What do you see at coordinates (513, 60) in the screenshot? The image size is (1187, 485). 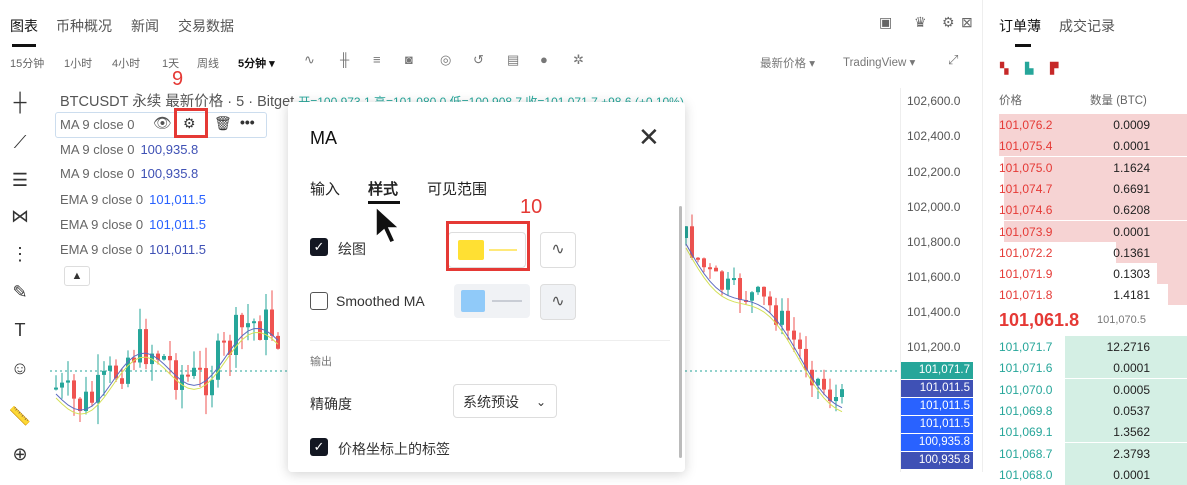 I see `template-icon: ▤` at bounding box center [513, 60].